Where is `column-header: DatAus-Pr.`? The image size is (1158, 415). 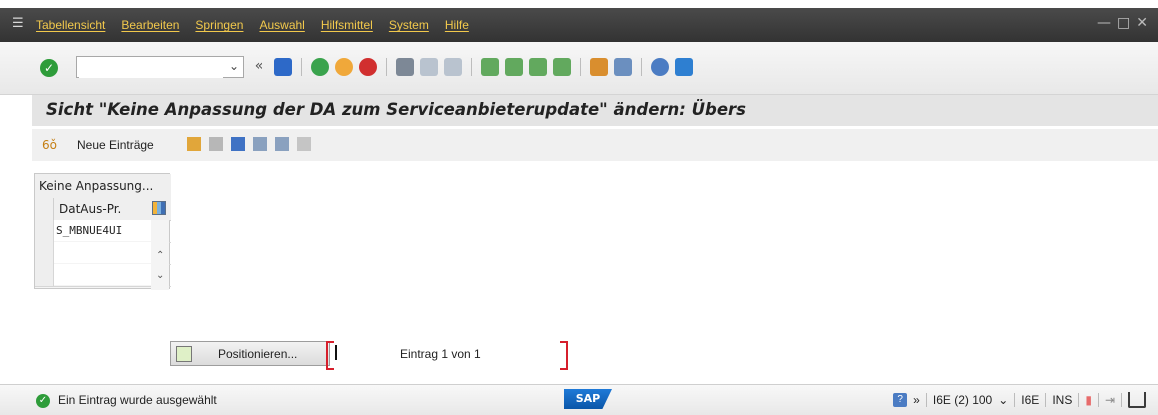
column-header: DatAus-Pr. is located at coordinates (103, 209).